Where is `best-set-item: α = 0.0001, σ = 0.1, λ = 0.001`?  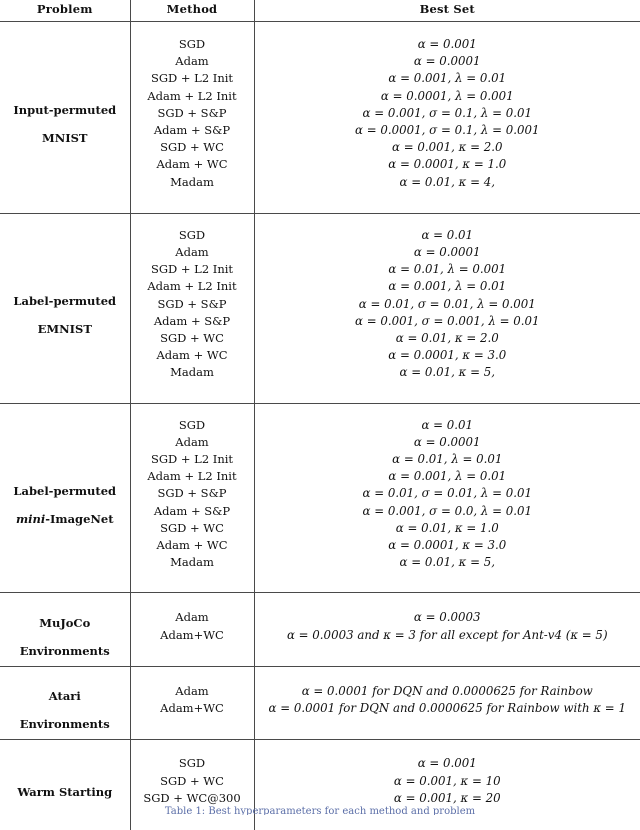
best-set-item: α = 0.0001, σ = 0.1, λ = 0.001 is located at coordinates (447, 130).